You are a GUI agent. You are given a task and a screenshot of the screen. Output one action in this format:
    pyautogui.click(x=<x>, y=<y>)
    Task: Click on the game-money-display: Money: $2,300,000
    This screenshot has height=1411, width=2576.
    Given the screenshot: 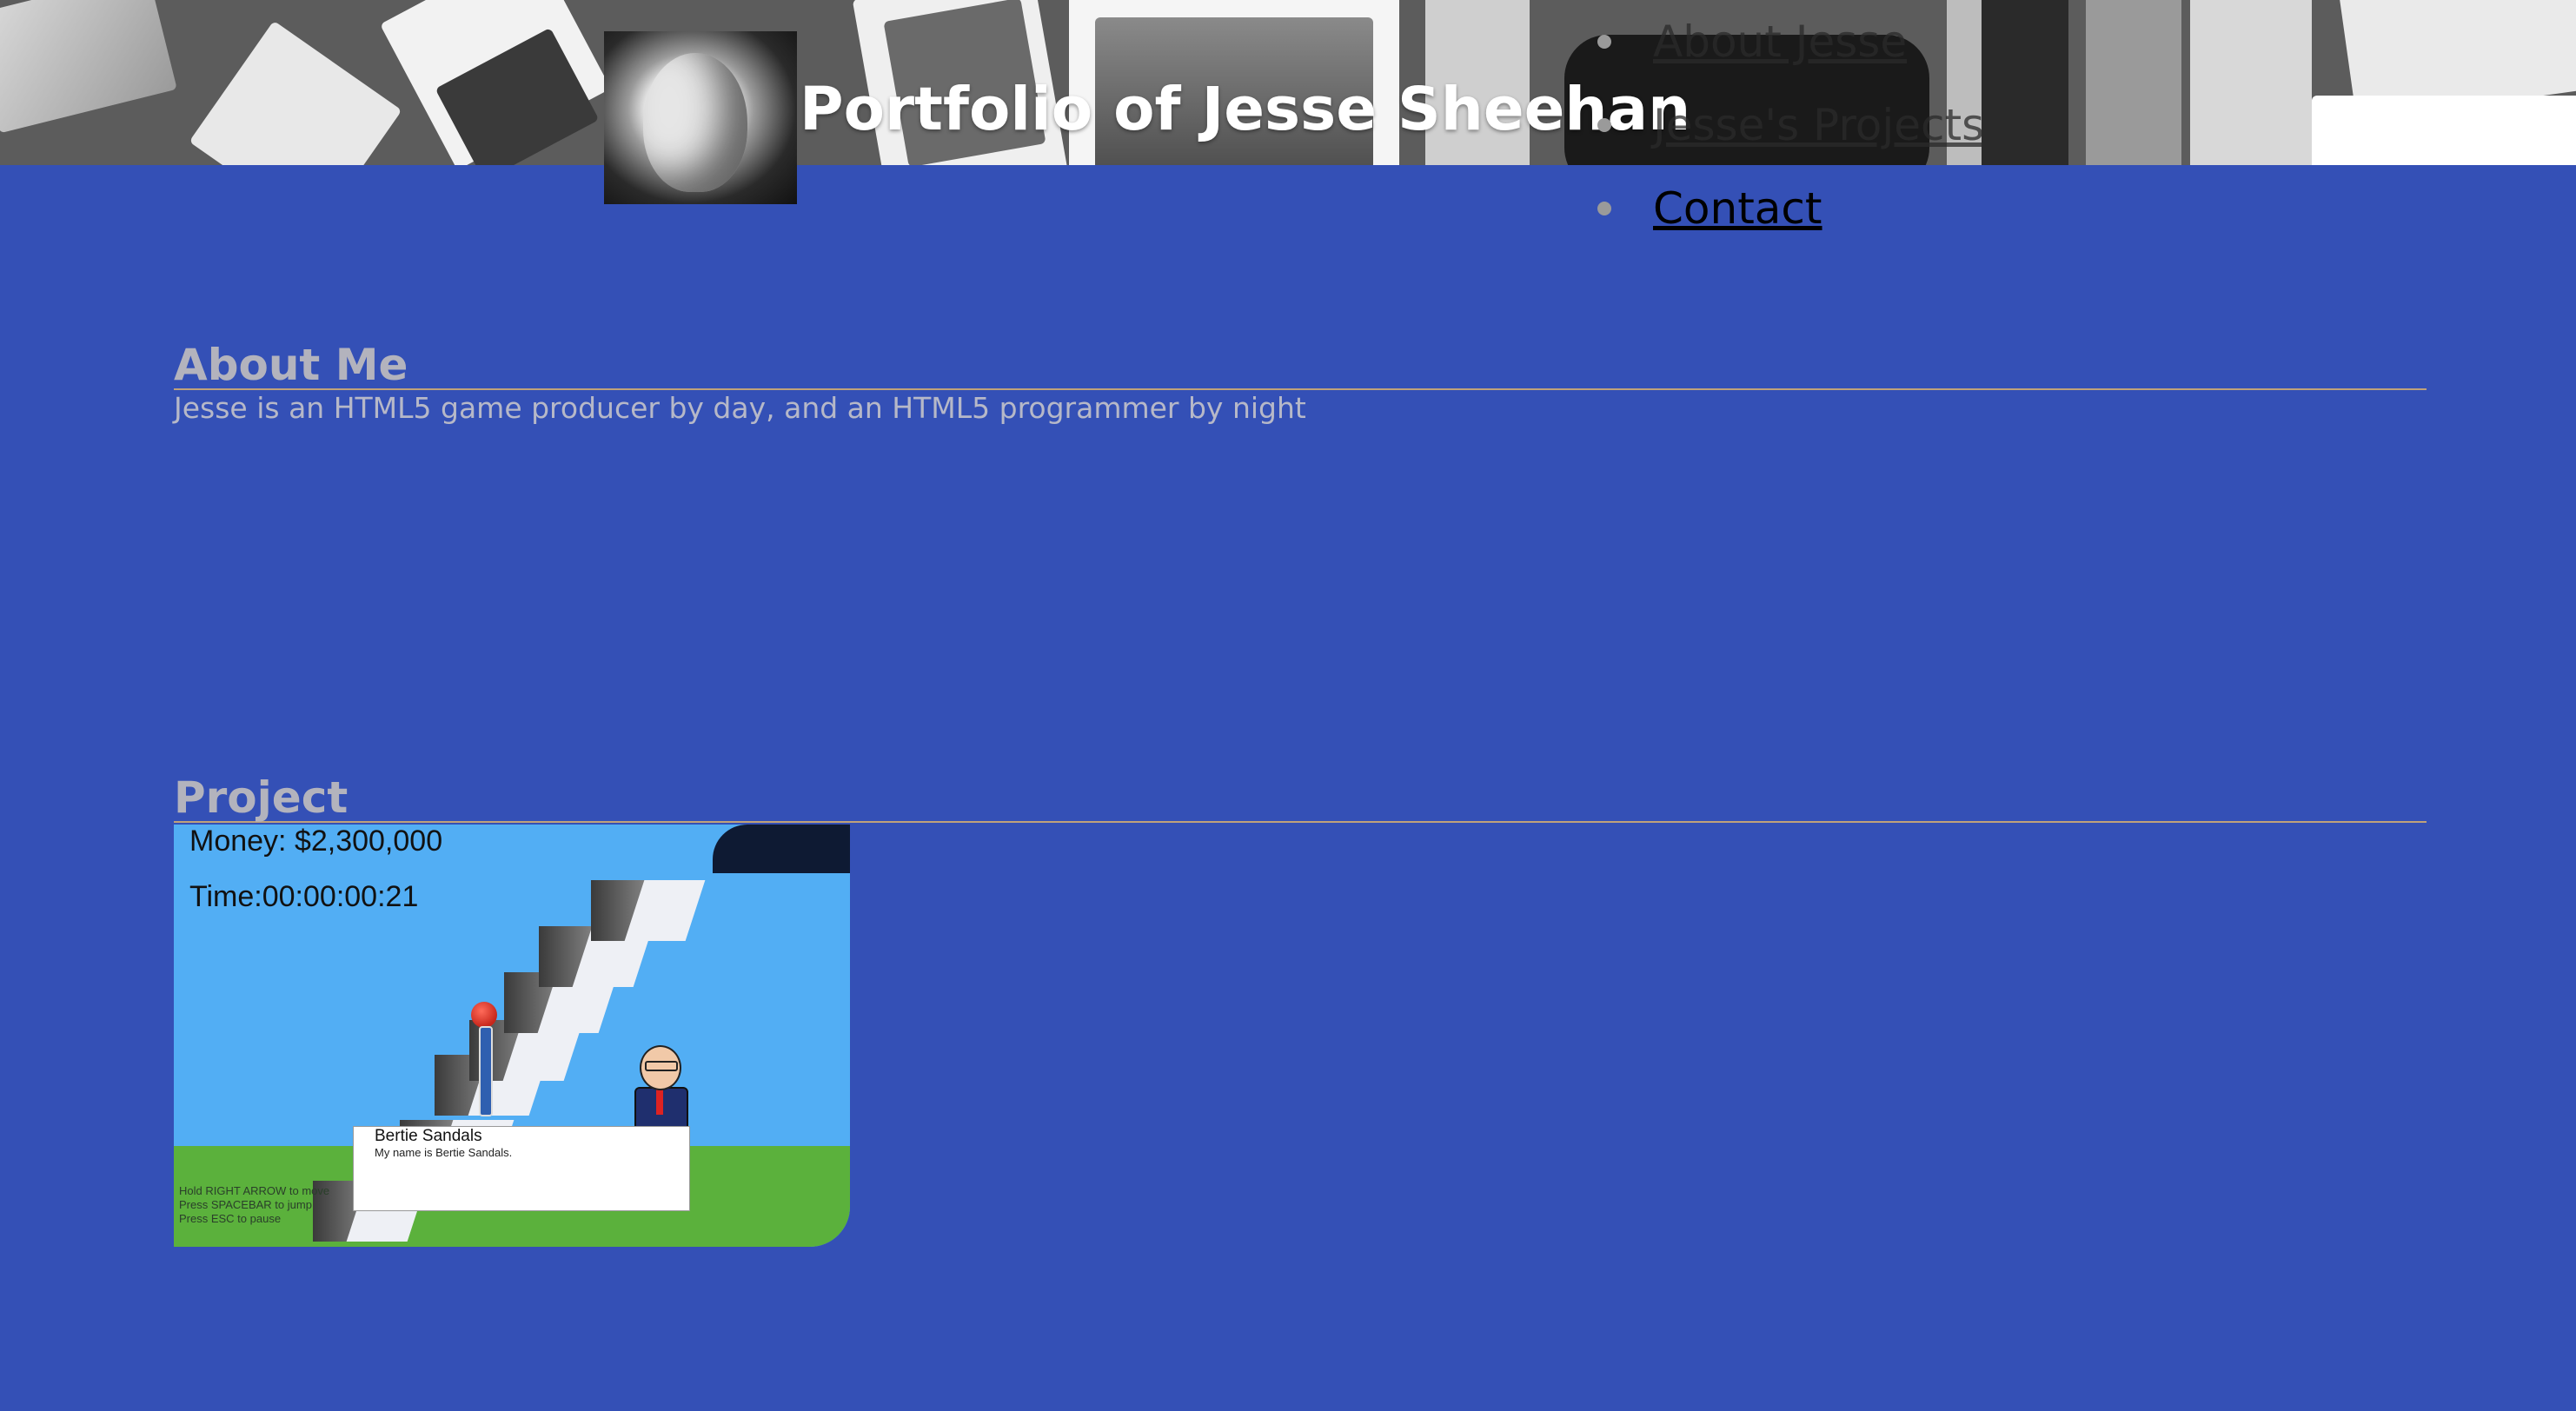 What is the action you would take?
    pyautogui.click(x=316, y=841)
    